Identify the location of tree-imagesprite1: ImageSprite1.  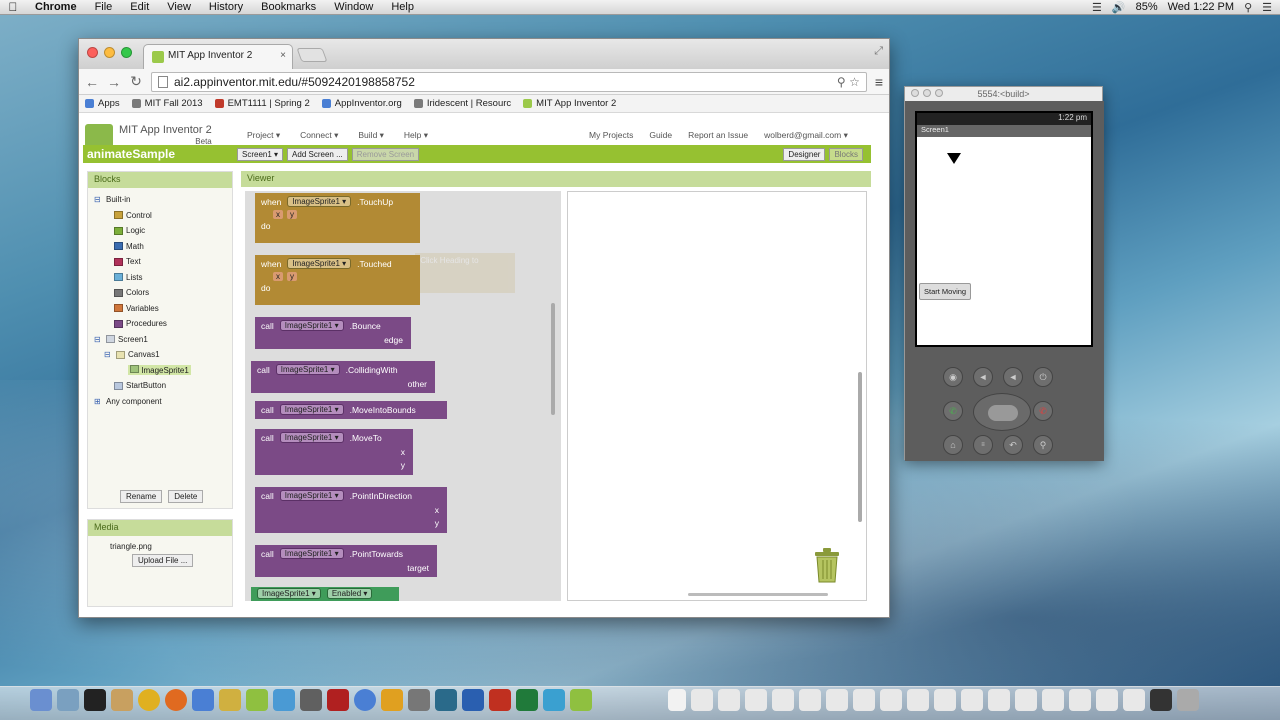
(180, 371).